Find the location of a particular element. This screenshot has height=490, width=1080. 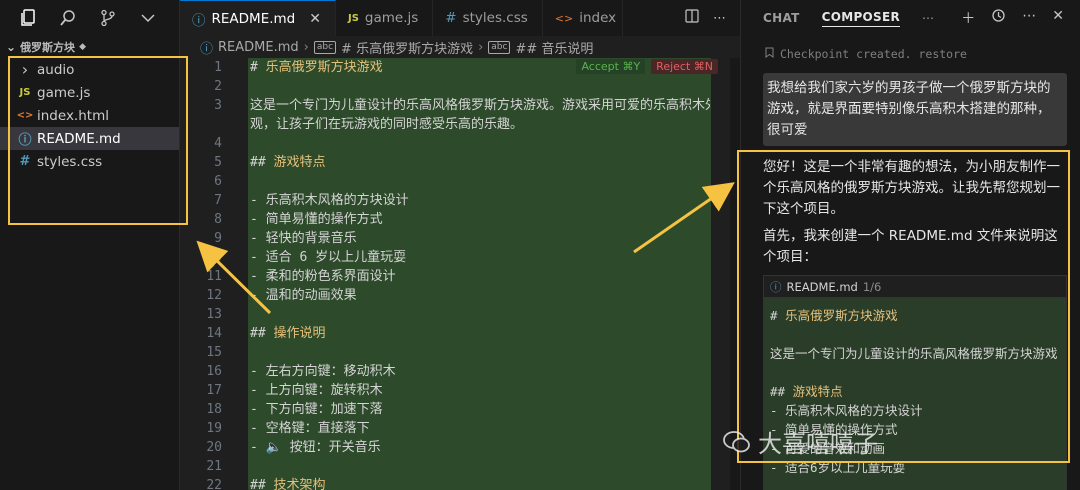

line-number: 11 is located at coordinates (214, 276).